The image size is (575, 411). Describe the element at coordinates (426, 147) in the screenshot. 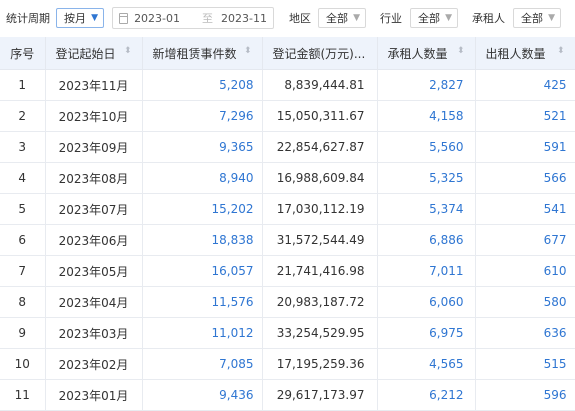

I see `cell-lessee-count: 5,560` at that location.